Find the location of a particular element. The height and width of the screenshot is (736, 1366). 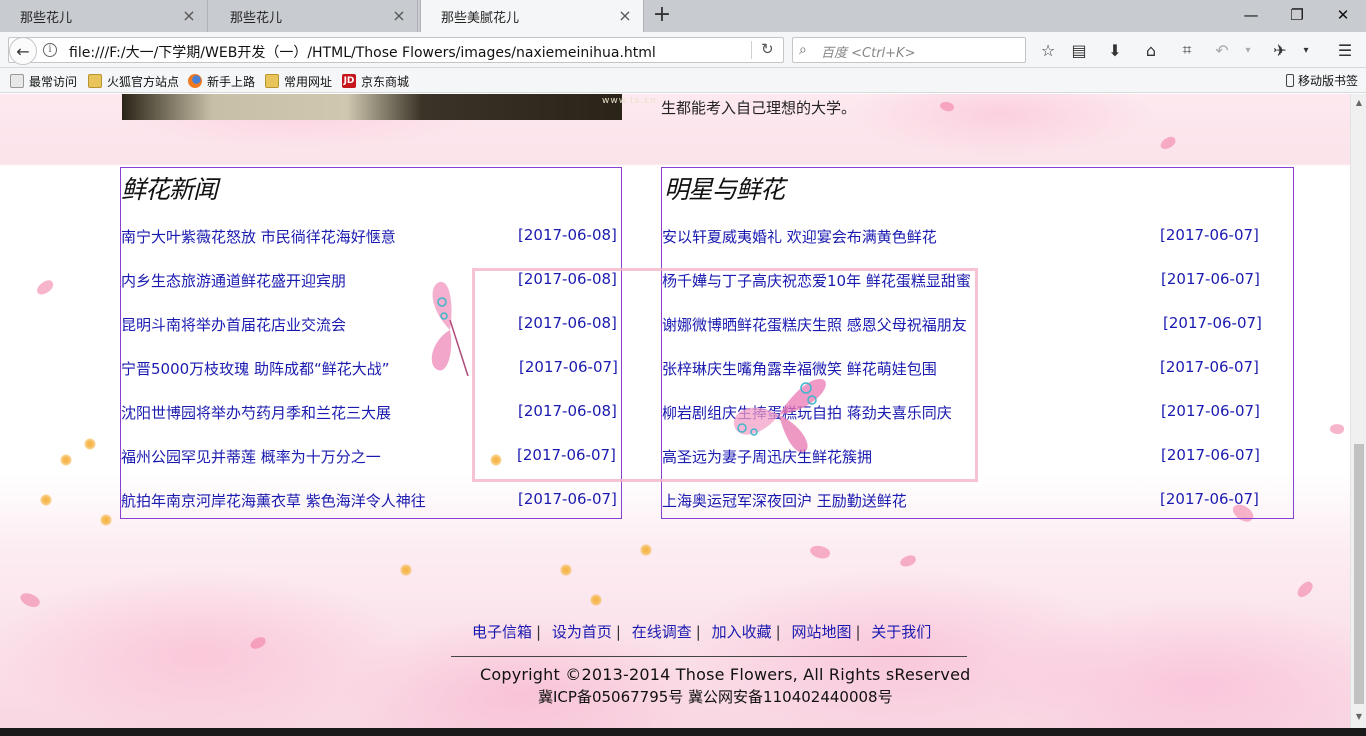

butterfly-icon is located at coordinates (450, 329).